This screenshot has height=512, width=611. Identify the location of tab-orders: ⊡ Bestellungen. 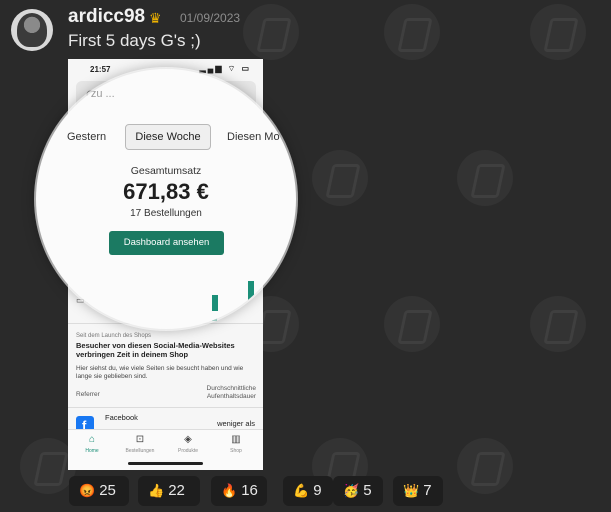
(140, 444).